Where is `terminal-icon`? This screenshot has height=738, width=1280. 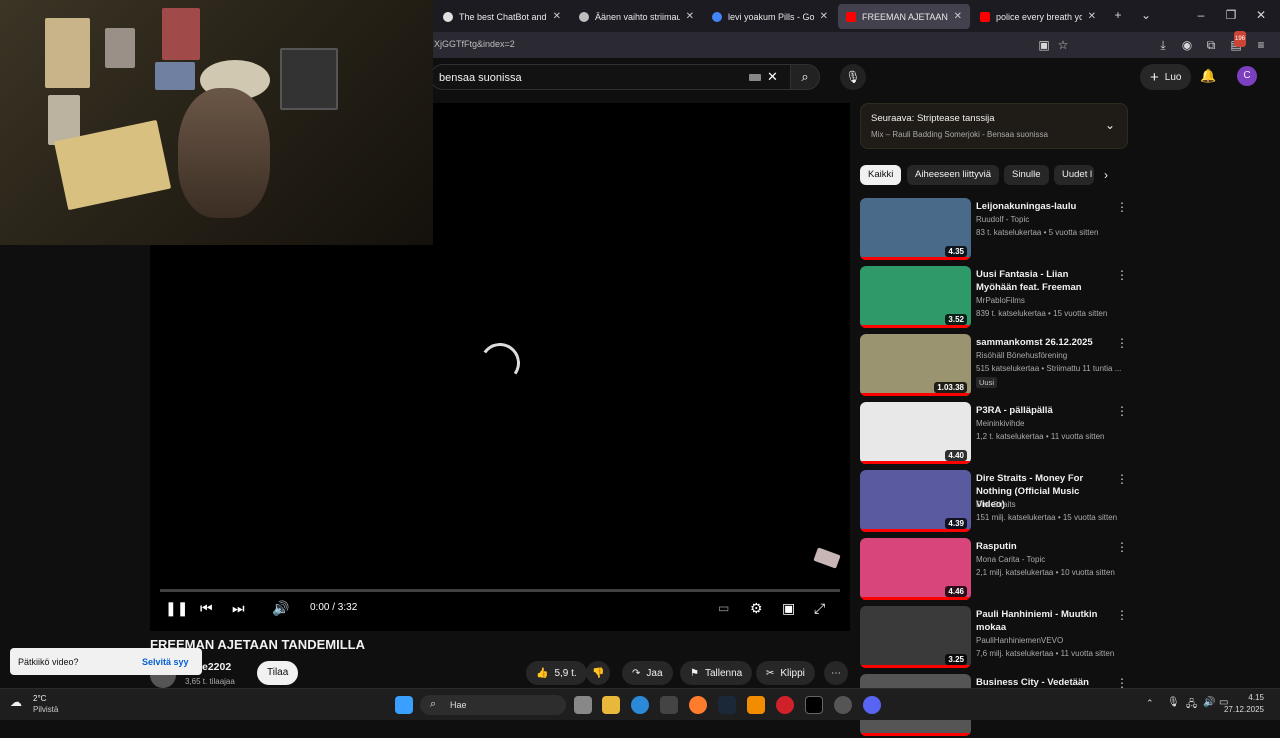
terminal-icon is located at coordinates (814, 705).